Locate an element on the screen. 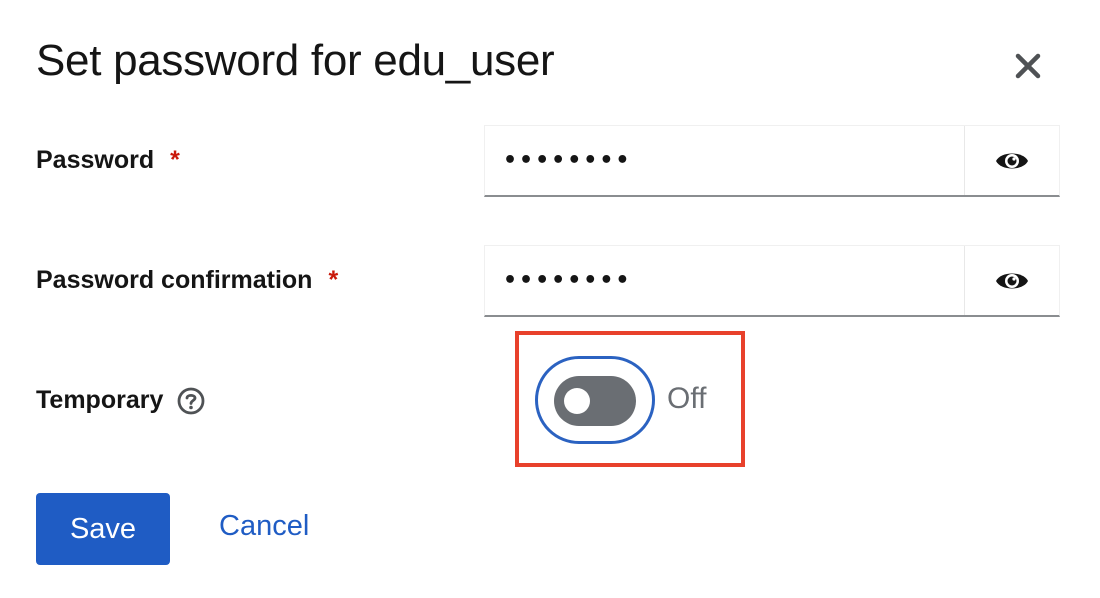 This screenshot has height=598, width=1100. password-confirmation-input is located at coordinates (724, 280).